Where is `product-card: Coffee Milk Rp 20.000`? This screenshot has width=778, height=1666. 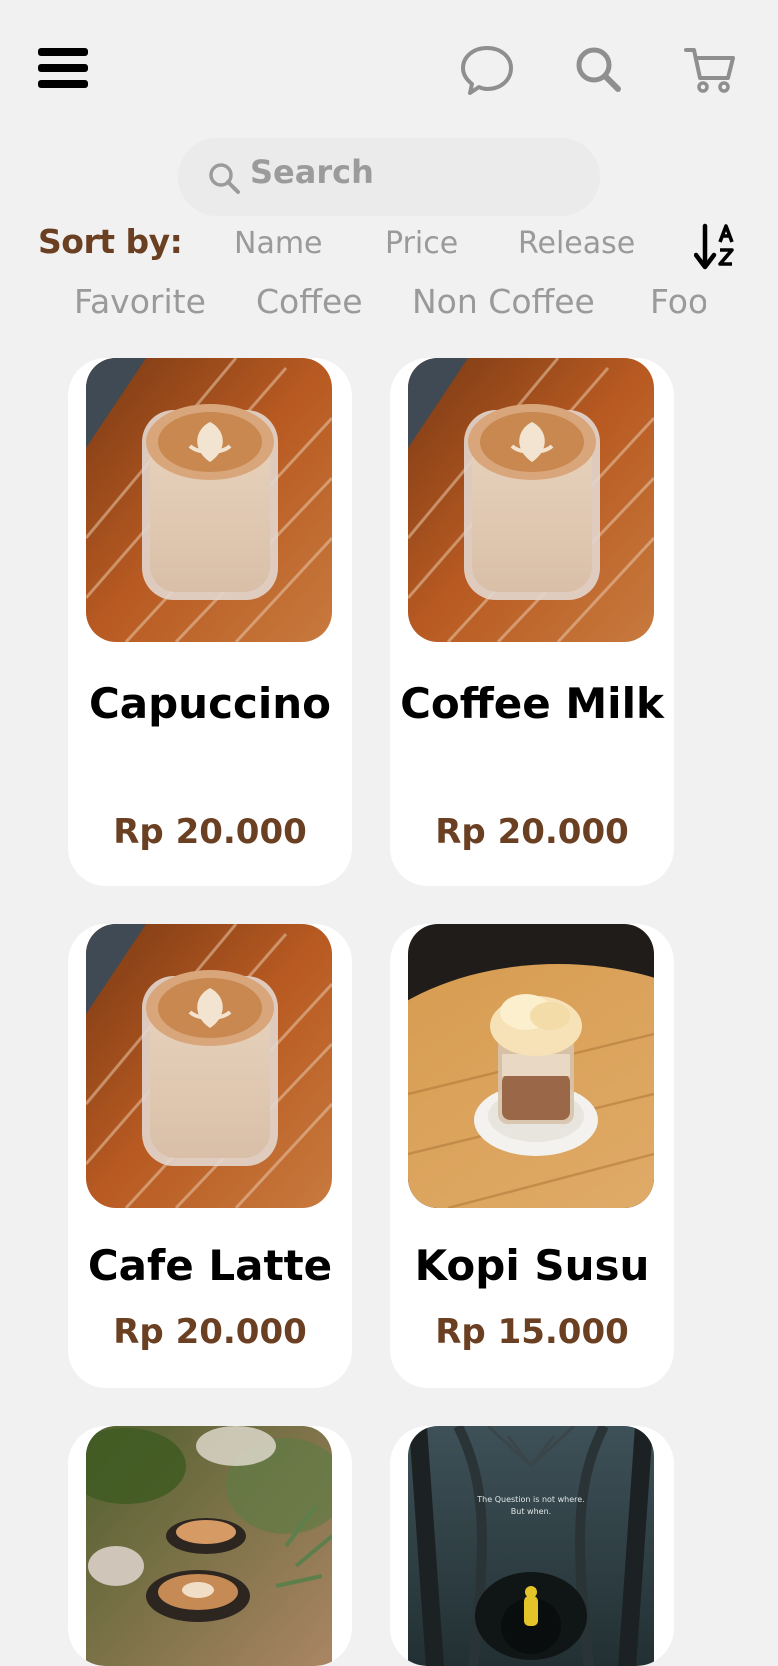 product-card: Coffee Milk Rp 20.000 is located at coordinates (532, 622).